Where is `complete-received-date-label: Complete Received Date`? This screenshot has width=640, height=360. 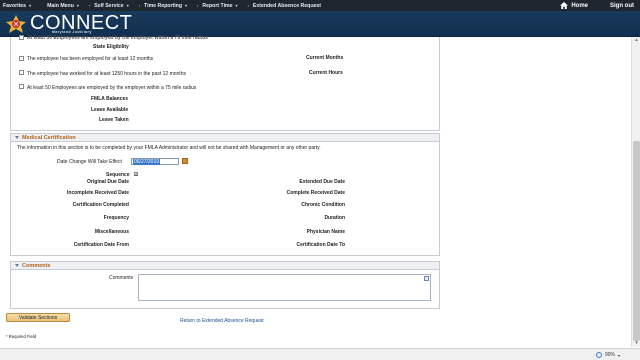
complete-received-date-label: Complete Received Date is located at coordinates (315, 193).